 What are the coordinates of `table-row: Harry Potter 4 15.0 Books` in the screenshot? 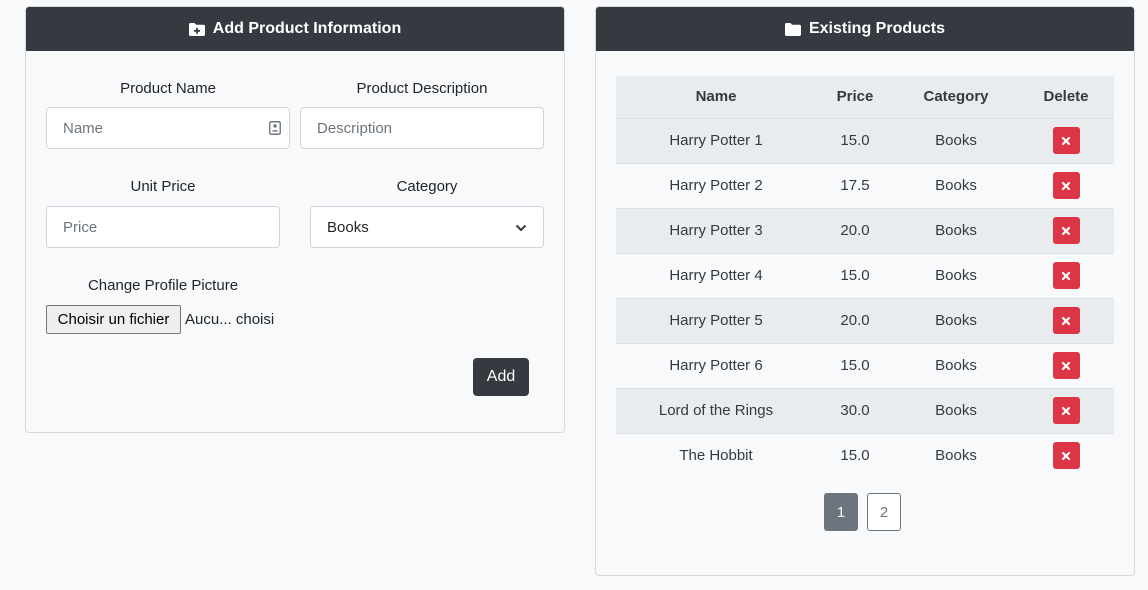 It's located at (865, 275).